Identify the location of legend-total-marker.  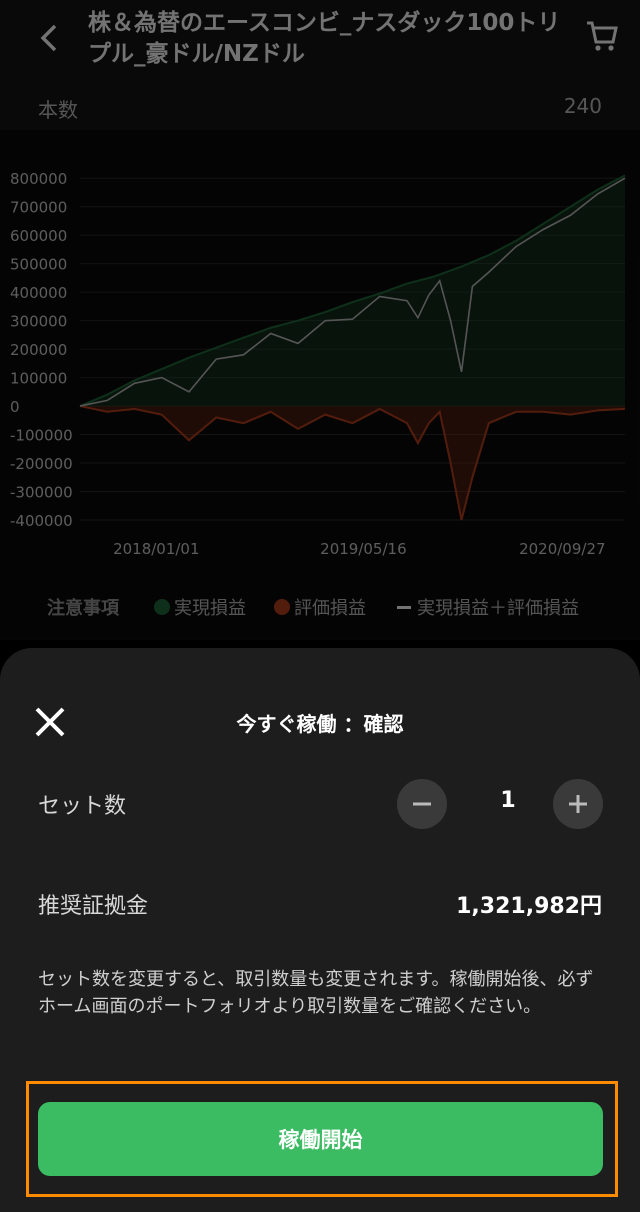
(404, 607).